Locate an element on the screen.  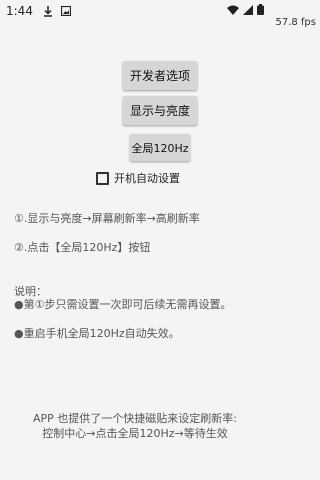
note-1-text: ●第①步只需设置一次即可后续无需再设置。 is located at coordinates (123, 304).